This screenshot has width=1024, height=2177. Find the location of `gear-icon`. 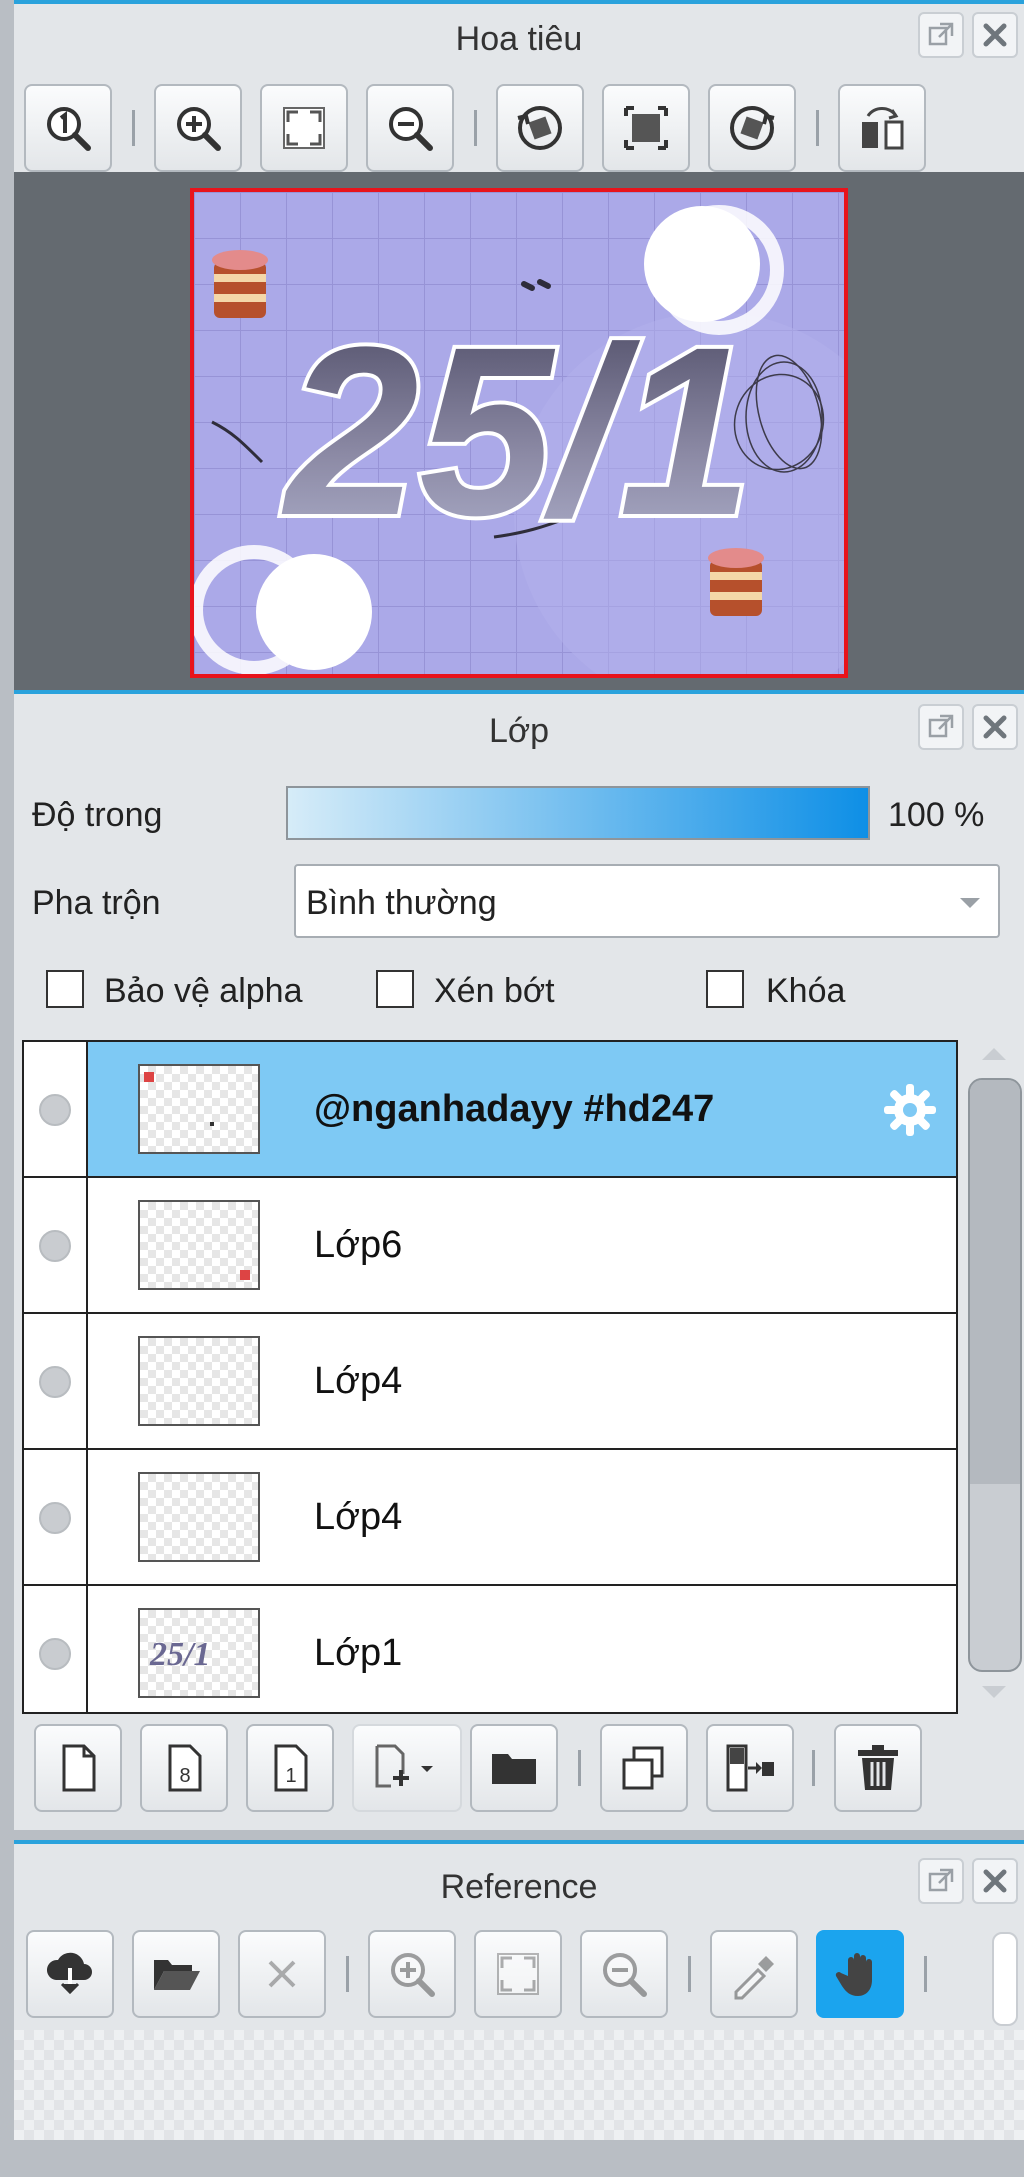

gear-icon is located at coordinates (910, 1110).